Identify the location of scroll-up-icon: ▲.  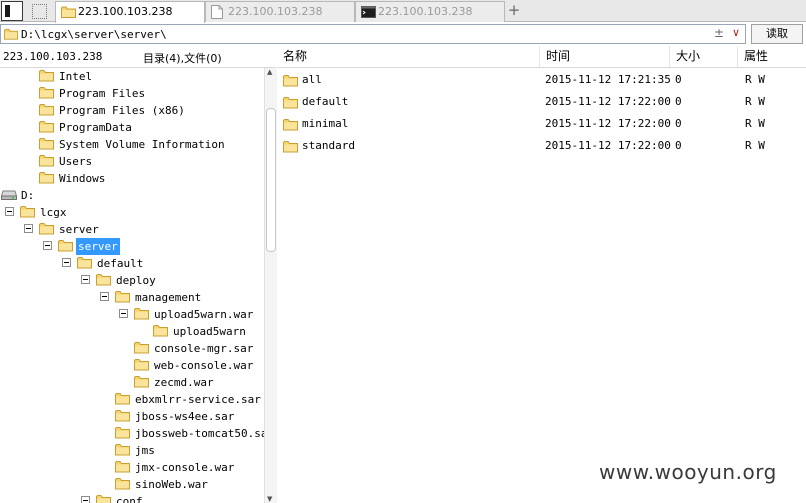
(269, 72).